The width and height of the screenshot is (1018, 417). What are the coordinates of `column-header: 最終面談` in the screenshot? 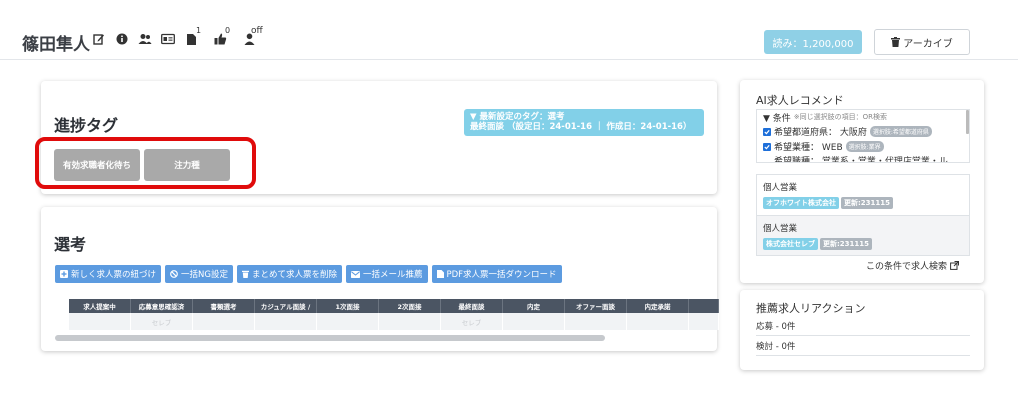 It's located at (472, 306).